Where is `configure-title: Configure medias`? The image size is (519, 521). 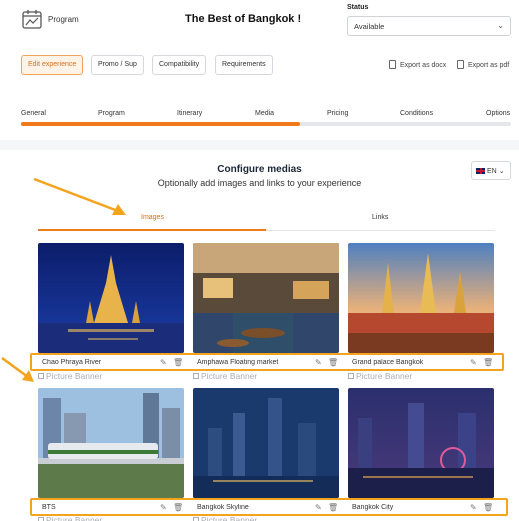
configure-title: Configure medias is located at coordinates (259, 169).